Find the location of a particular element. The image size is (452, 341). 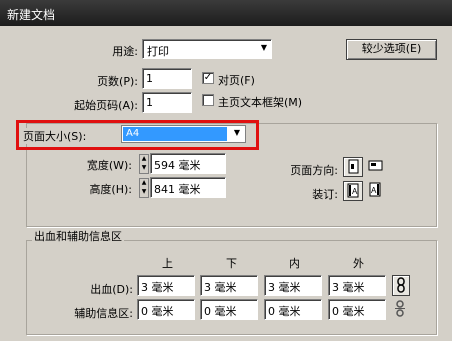

start-page-input: 1 is located at coordinates (167, 102).